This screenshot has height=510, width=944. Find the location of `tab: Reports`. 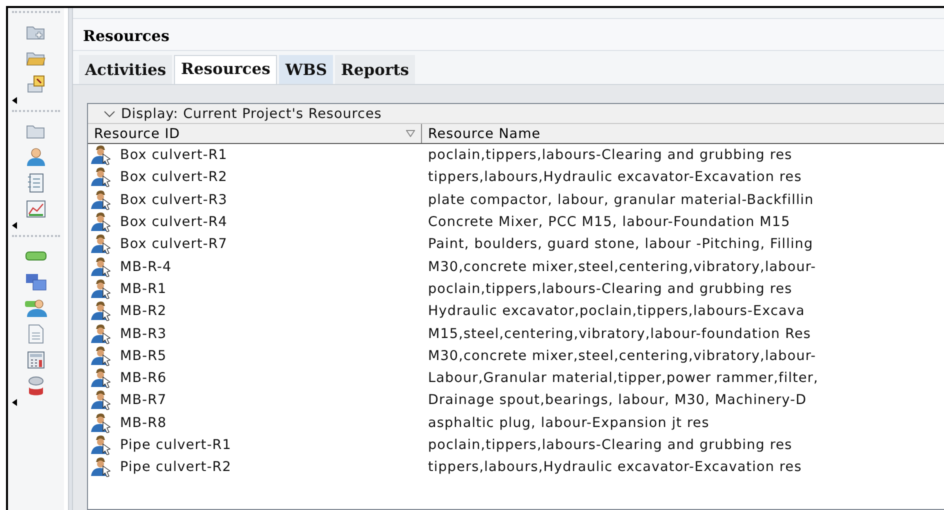

tab: Reports is located at coordinates (375, 69).